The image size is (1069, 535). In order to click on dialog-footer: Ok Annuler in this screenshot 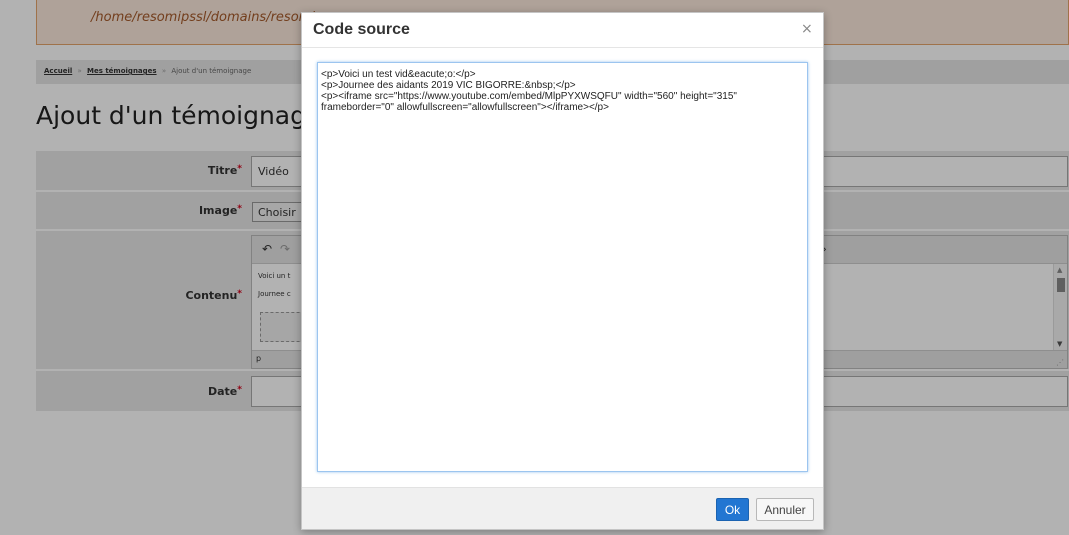, I will do `click(562, 508)`.